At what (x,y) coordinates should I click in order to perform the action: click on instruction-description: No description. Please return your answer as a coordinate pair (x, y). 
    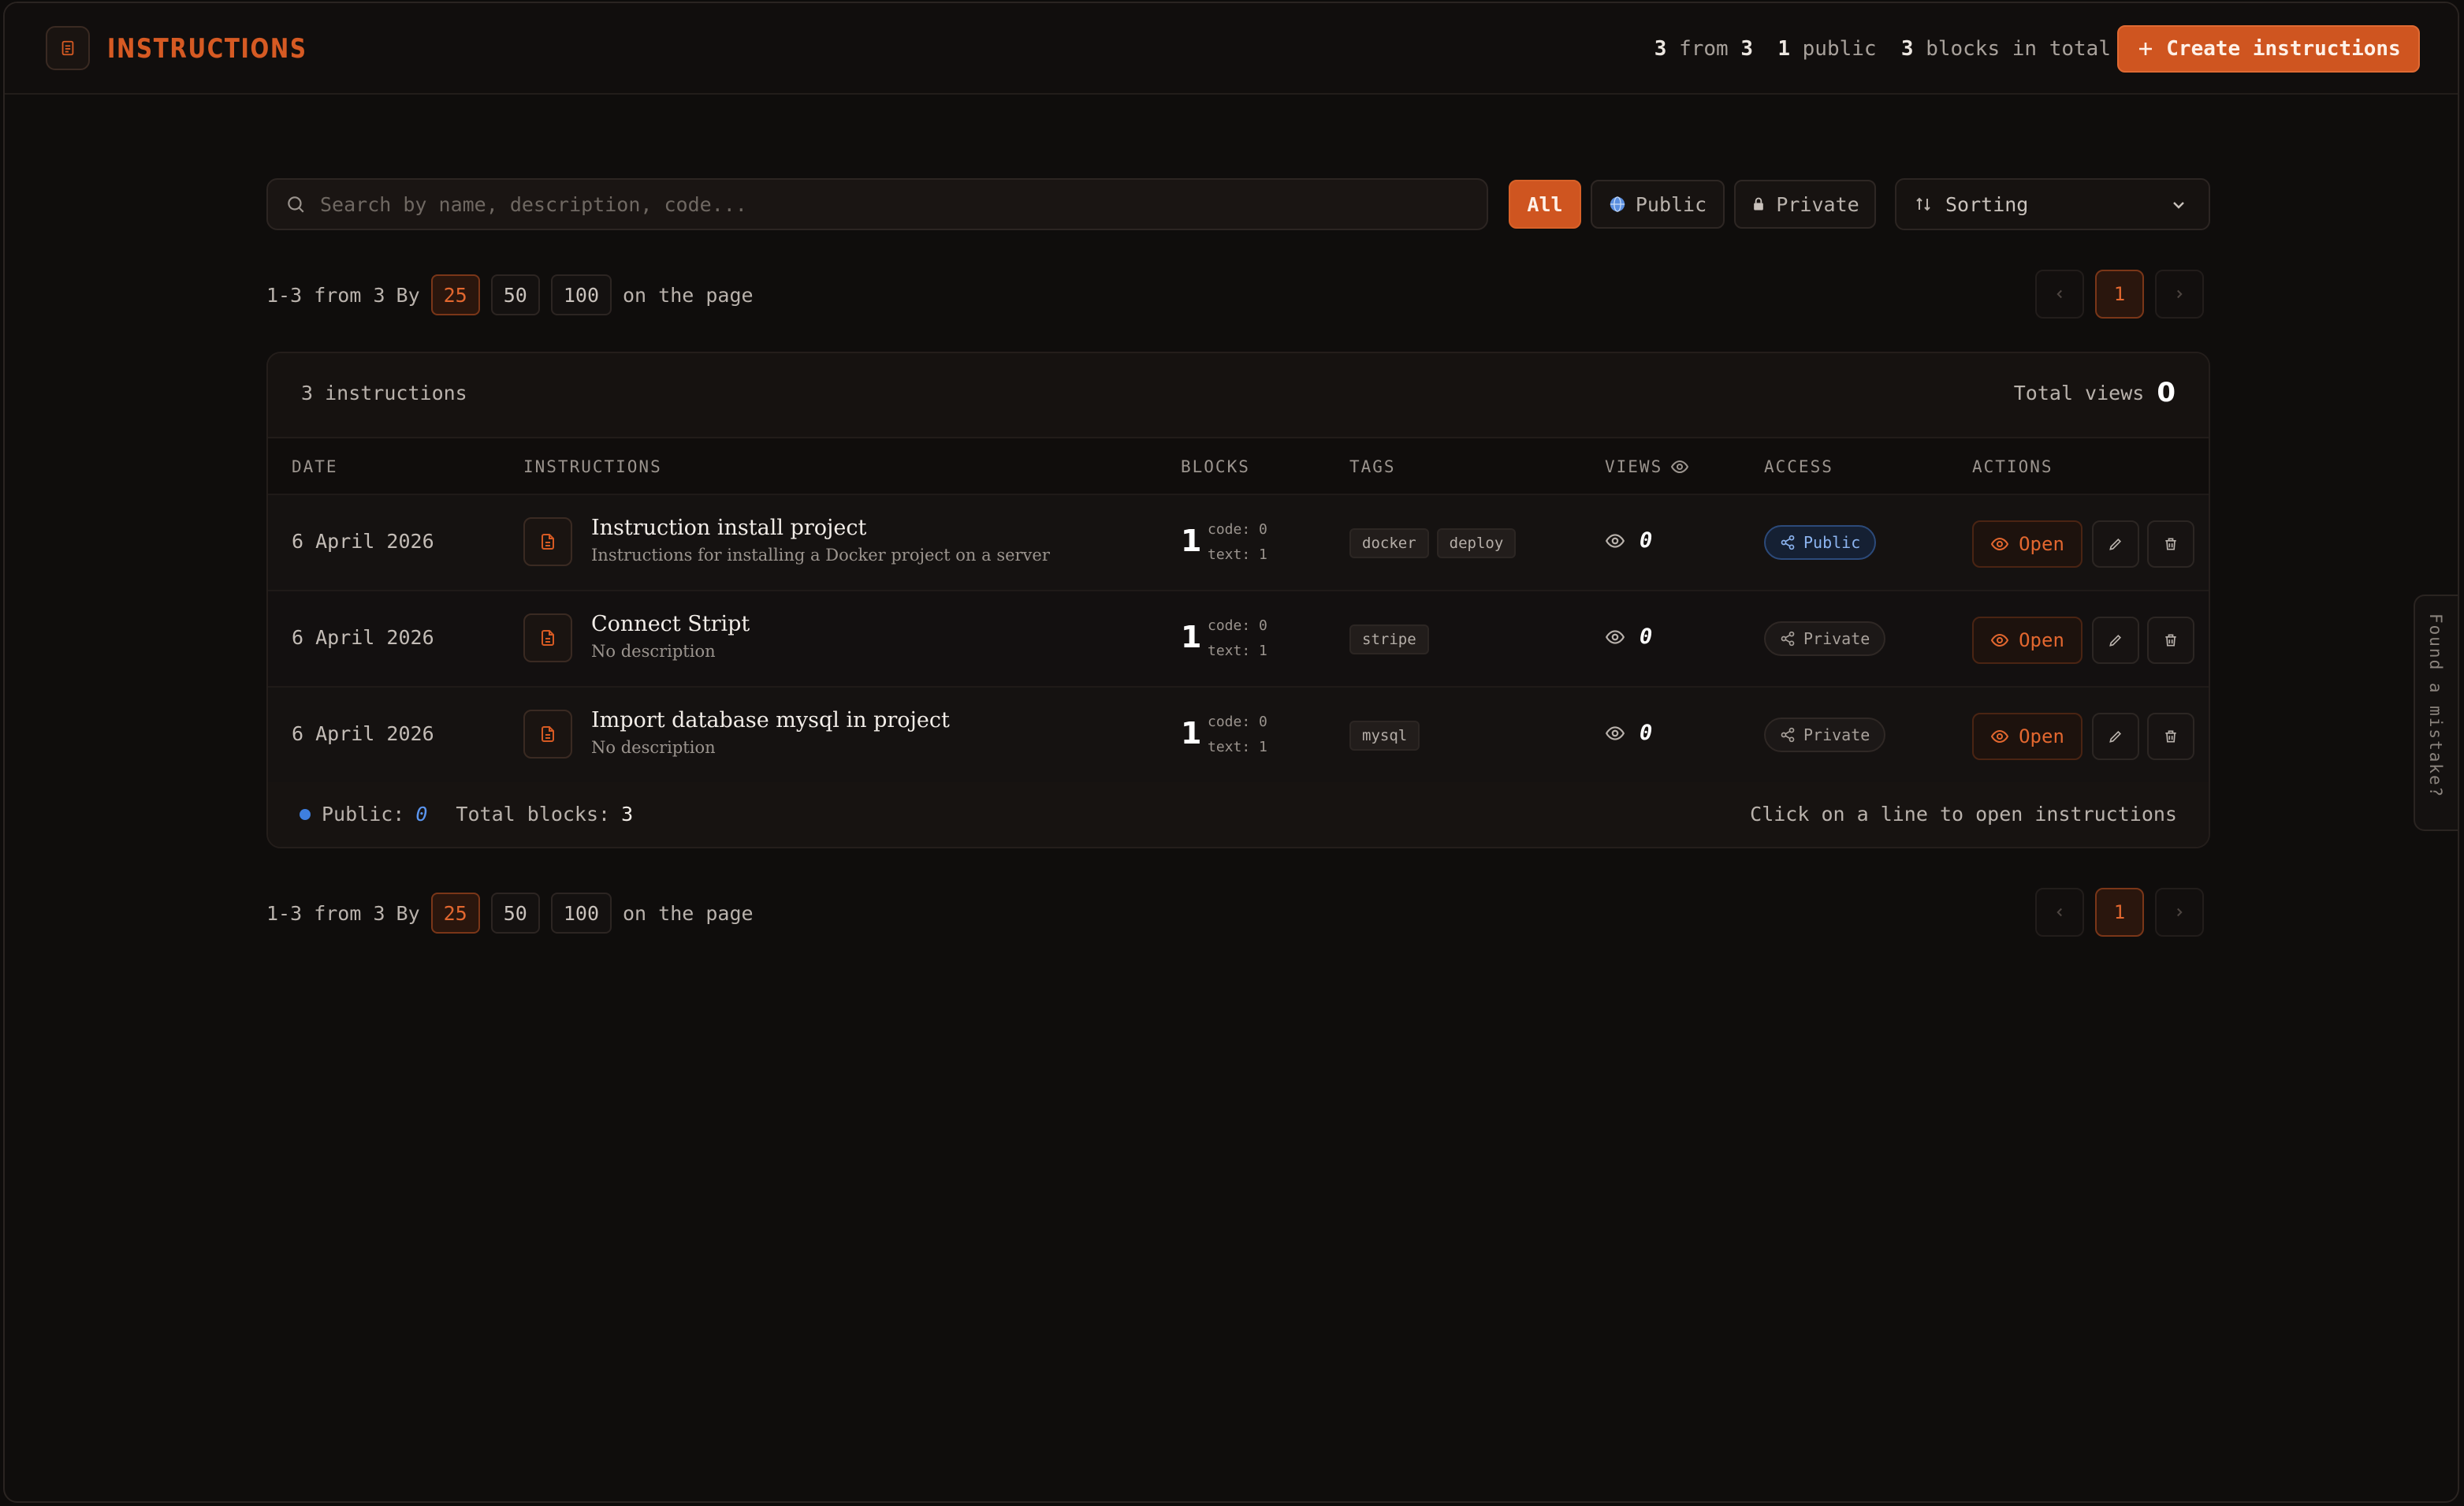
    Looking at the image, I should click on (653, 747).